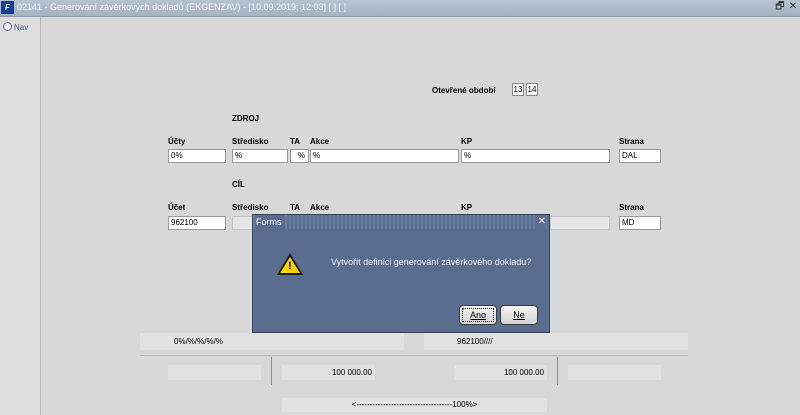 This screenshot has width=800, height=415. I want to click on nav-label: Nav, so click(21, 27).